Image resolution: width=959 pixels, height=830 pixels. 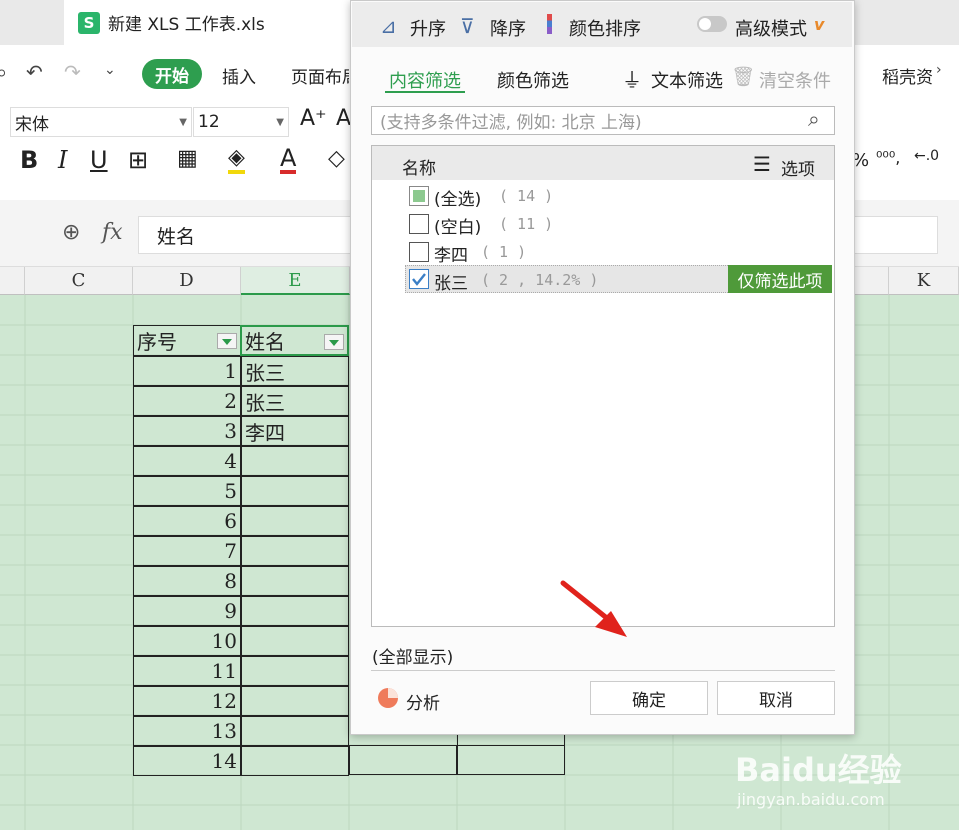 I want to click on row-number-cell: 1, so click(x=187, y=371).